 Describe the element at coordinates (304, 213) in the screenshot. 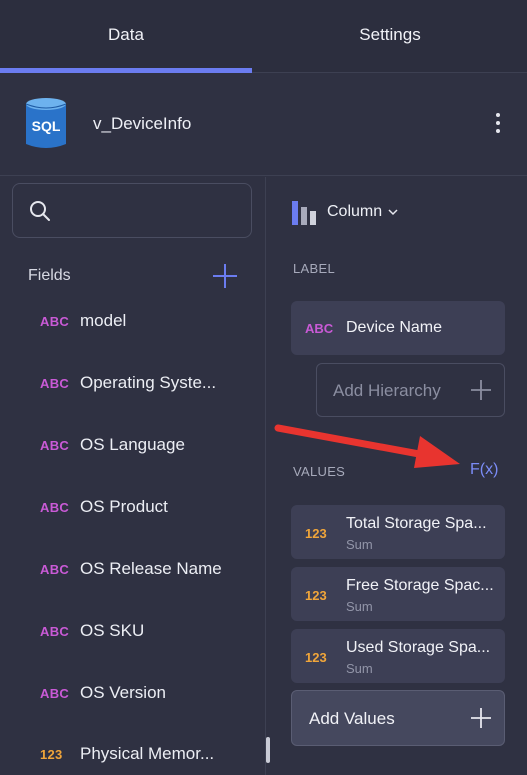

I see `column-chart-icon` at that location.